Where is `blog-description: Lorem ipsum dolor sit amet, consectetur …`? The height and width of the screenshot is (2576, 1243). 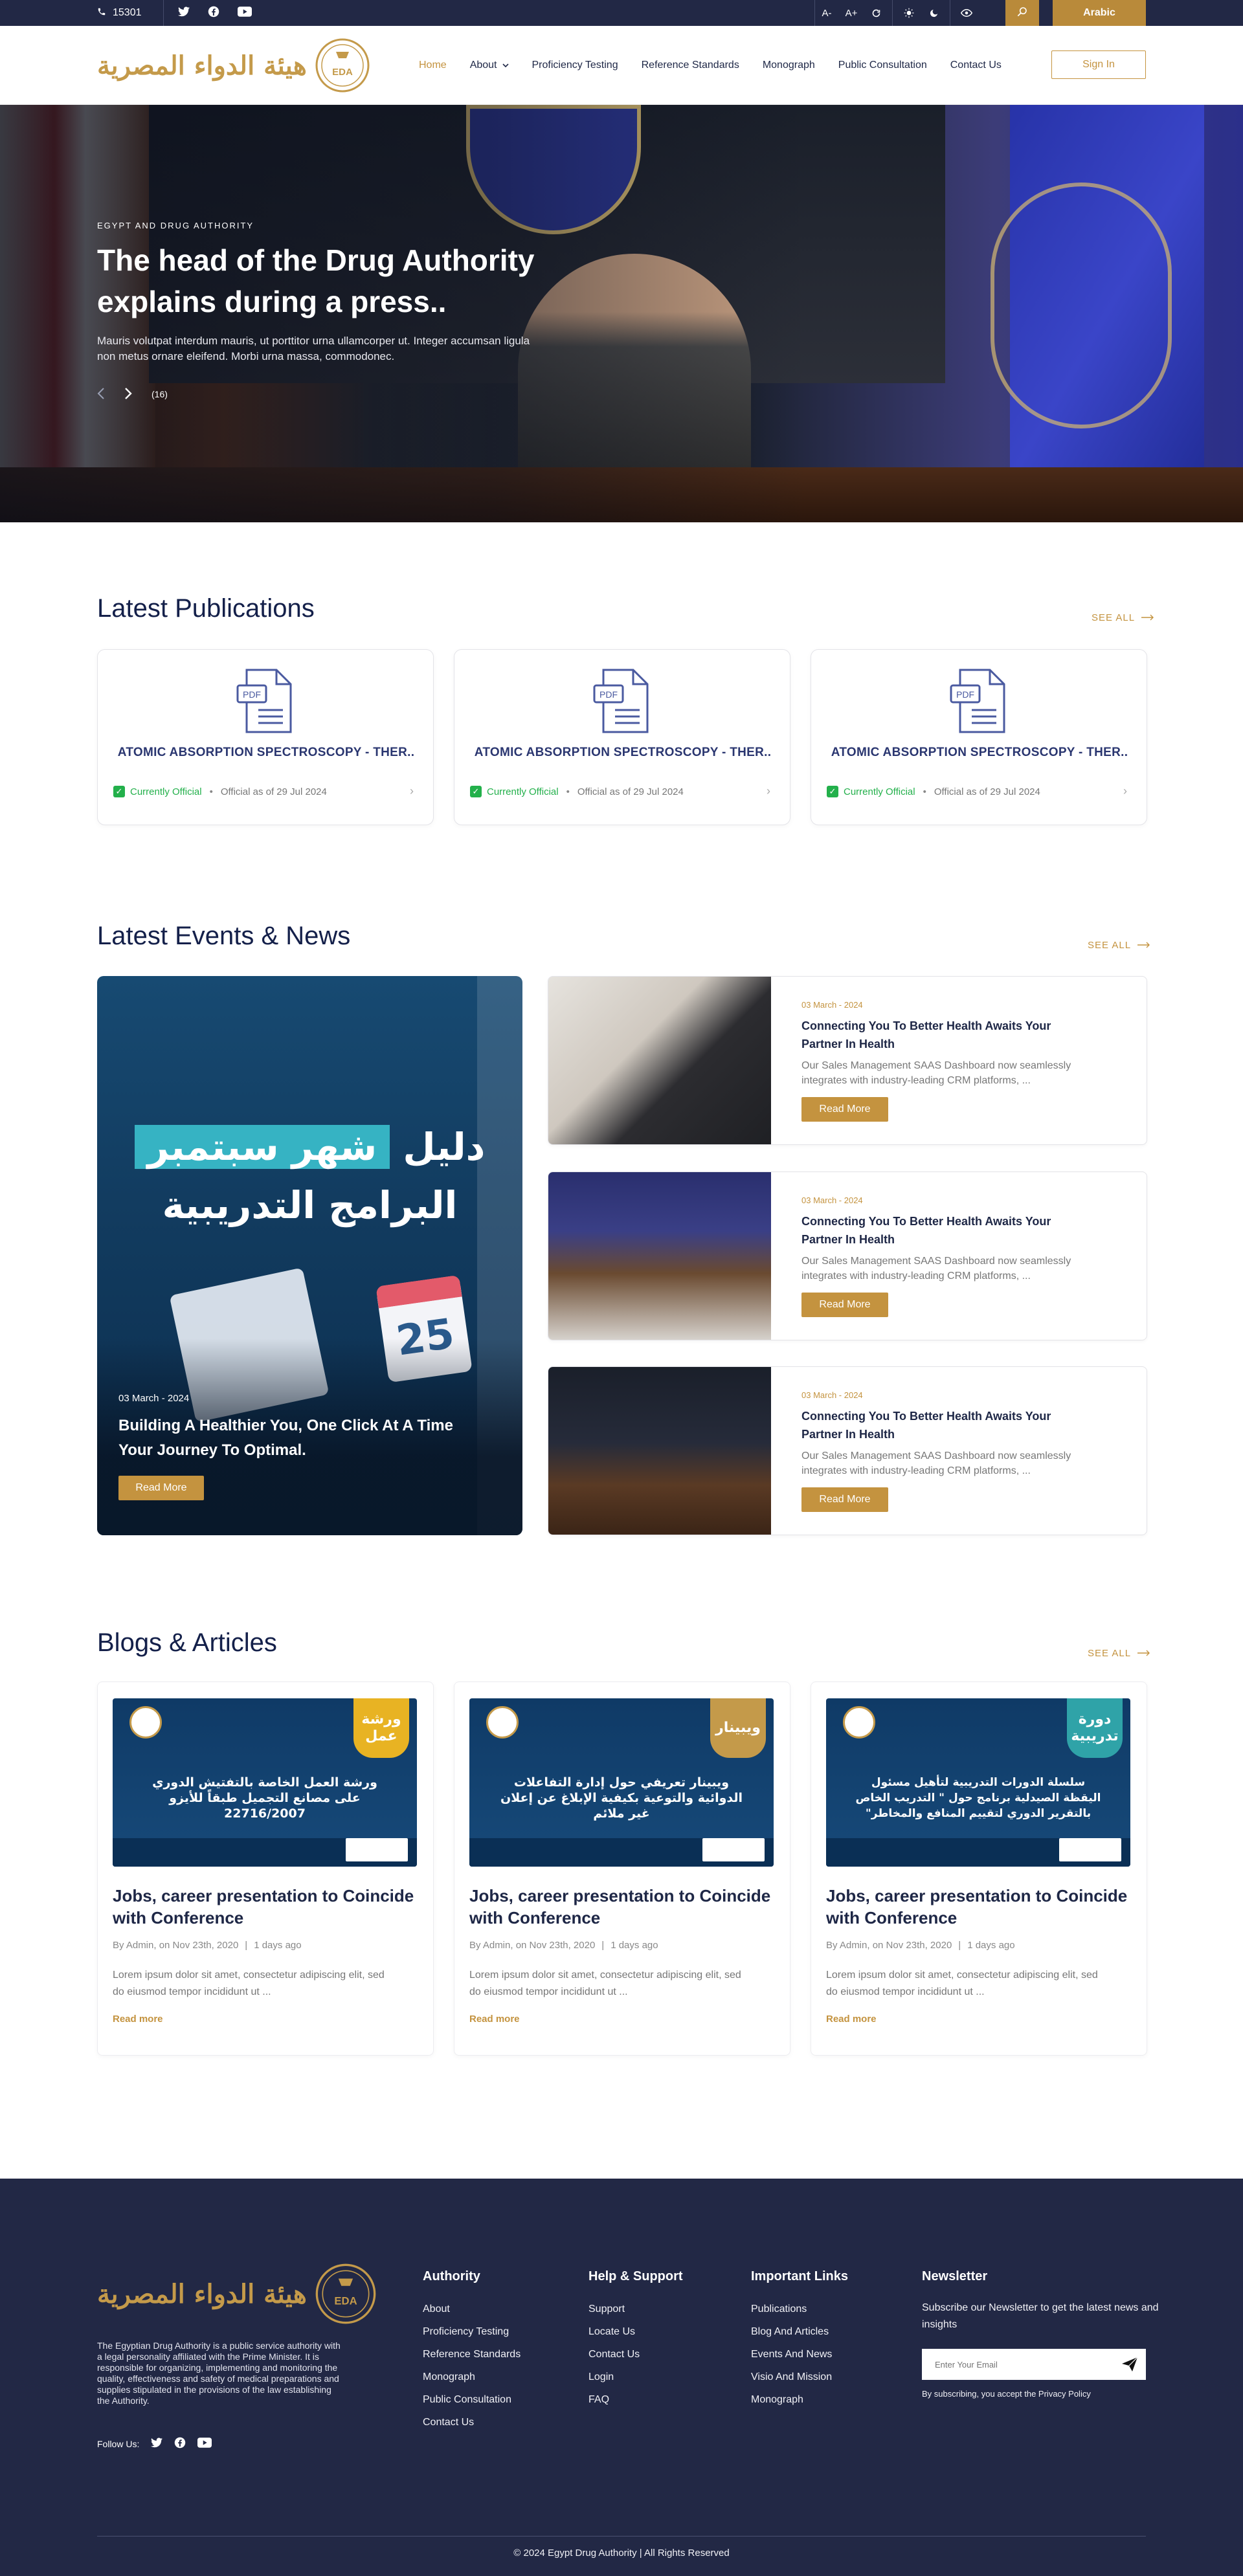
blog-description: Lorem ipsum dolor sit amet, consectetur … is located at coordinates (249, 1983).